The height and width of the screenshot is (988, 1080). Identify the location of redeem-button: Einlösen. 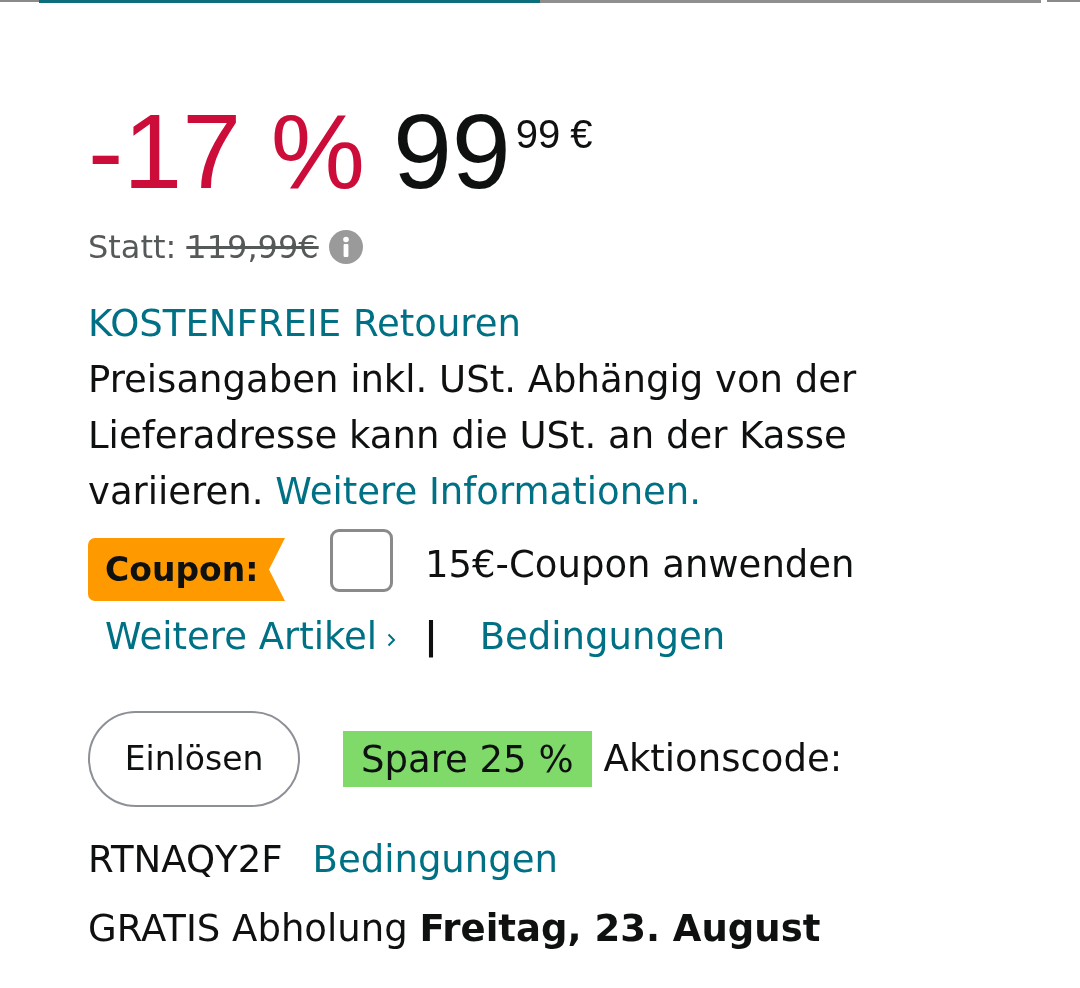
(194, 759).